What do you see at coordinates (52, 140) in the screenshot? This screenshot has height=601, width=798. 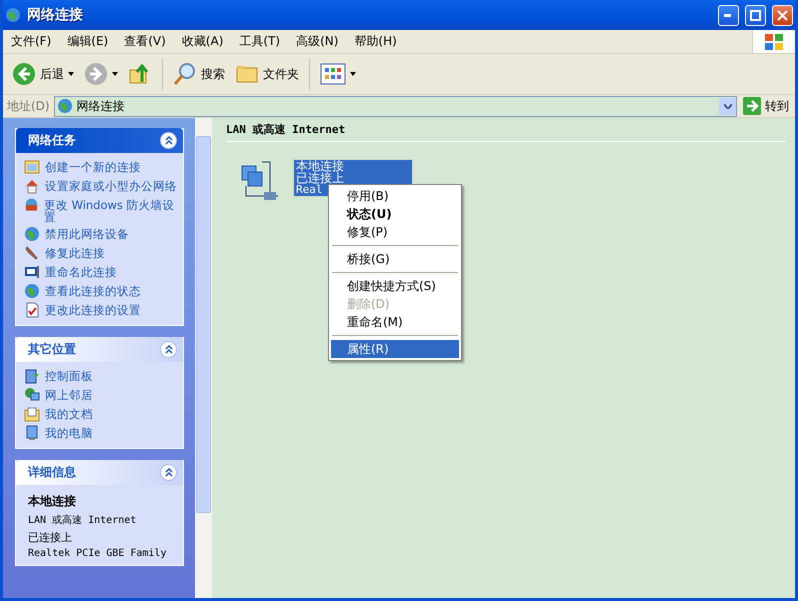 I see `panel-title: 网络任务` at bounding box center [52, 140].